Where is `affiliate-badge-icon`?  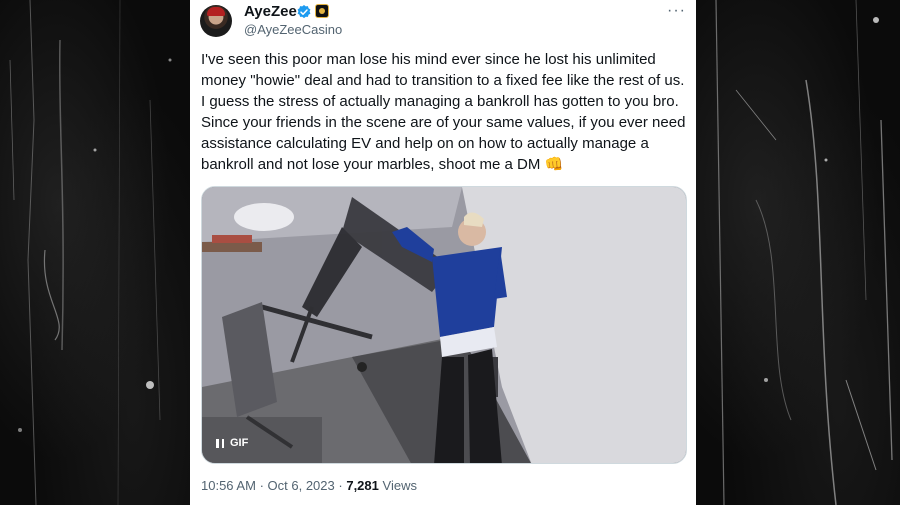 affiliate-badge-icon is located at coordinates (322, 11).